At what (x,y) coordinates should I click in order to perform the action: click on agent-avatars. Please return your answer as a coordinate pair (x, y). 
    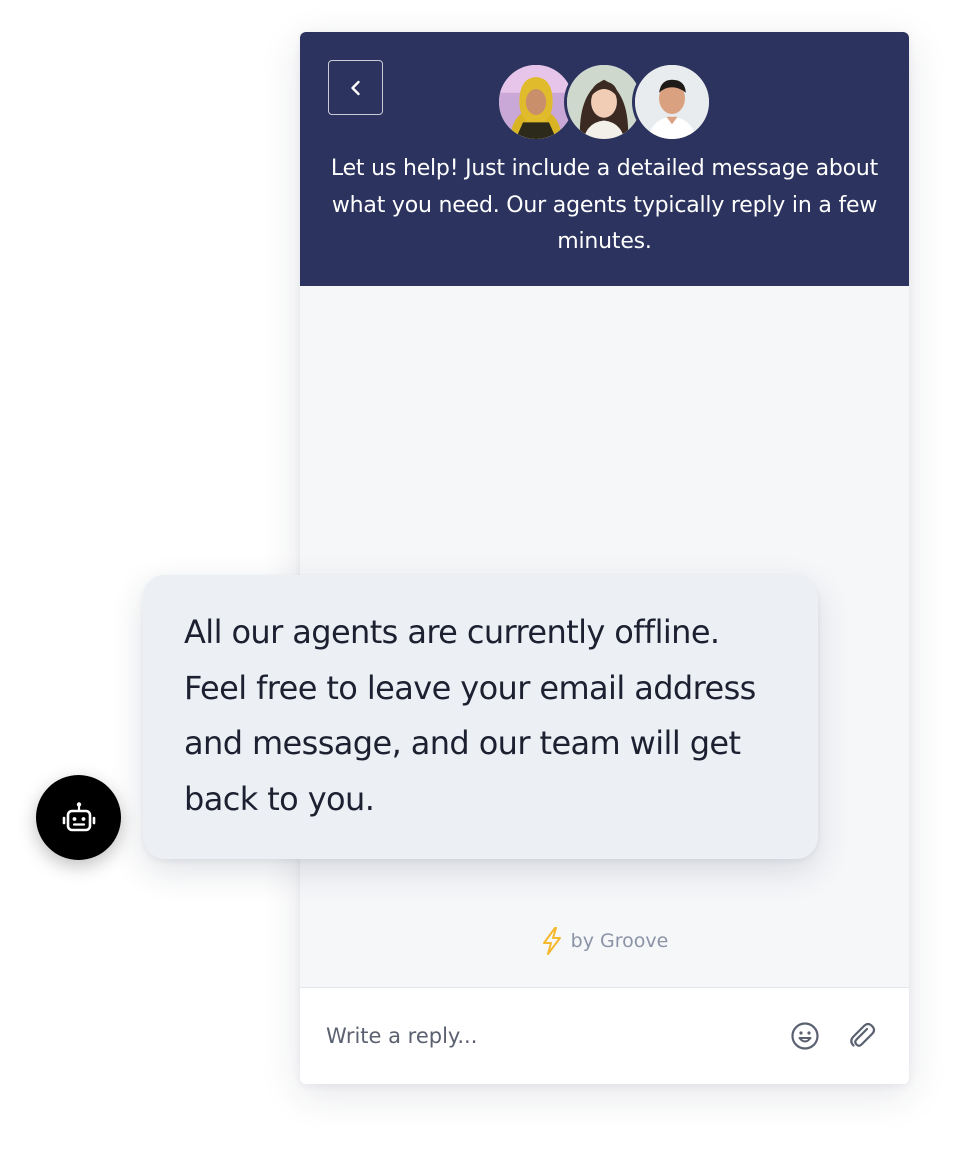
    Looking at the image, I should click on (606, 102).